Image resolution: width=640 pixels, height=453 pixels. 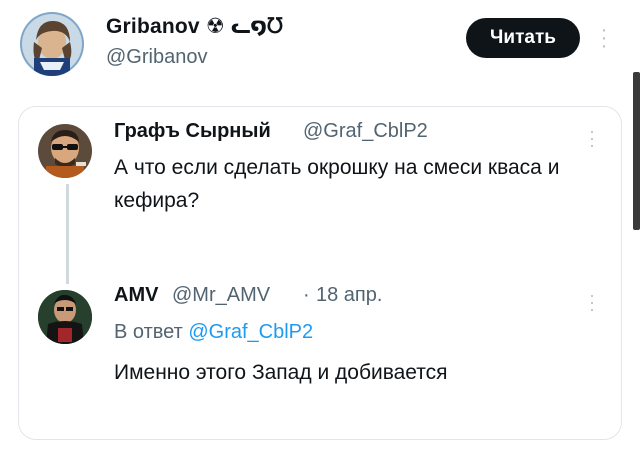 What do you see at coordinates (52, 44) in the screenshot?
I see `author-avatar` at bounding box center [52, 44].